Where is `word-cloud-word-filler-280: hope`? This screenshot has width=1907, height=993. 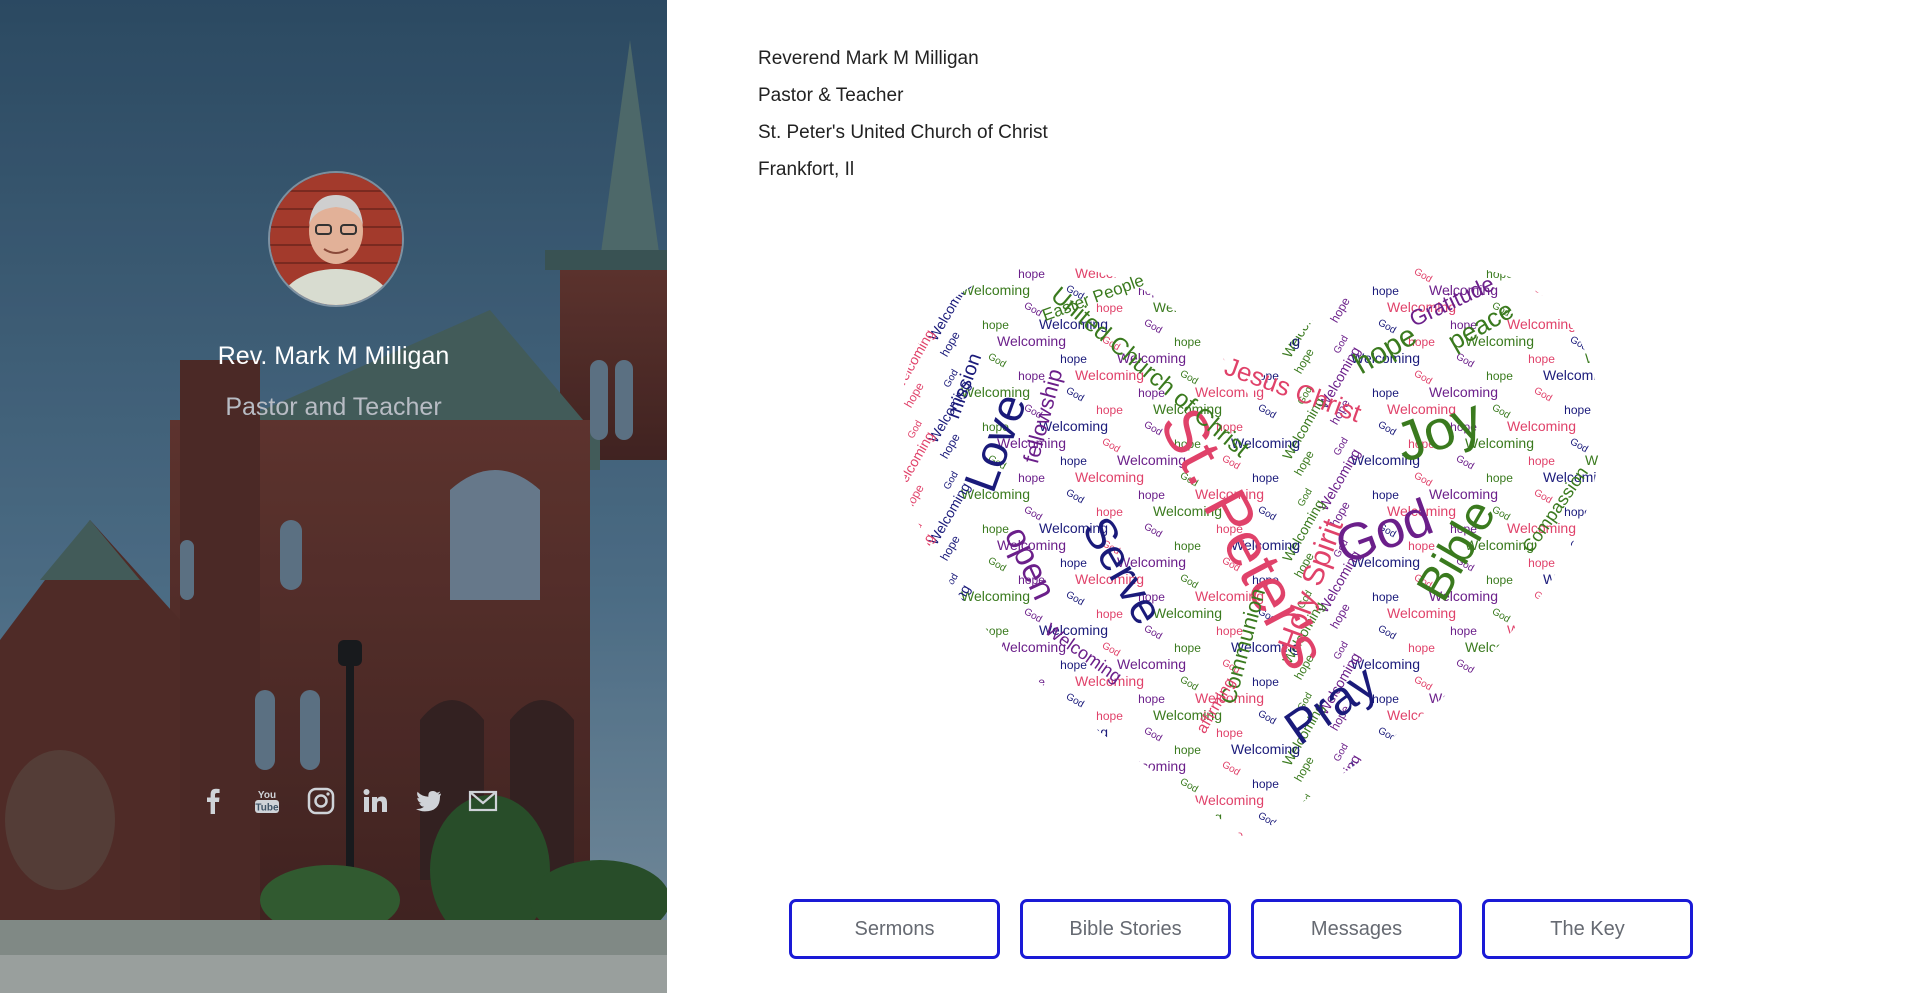 word-cloud-word-filler-280: hope is located at coordinates (950, 752).